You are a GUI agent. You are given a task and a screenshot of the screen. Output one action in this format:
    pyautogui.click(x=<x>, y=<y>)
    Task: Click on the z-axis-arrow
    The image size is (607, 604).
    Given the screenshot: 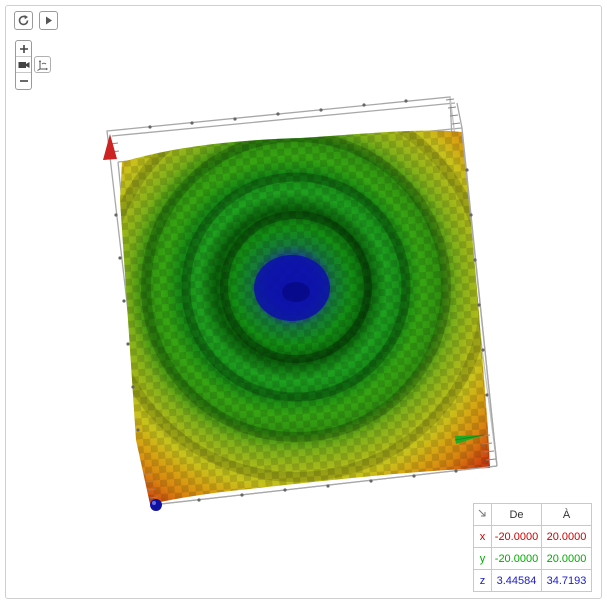 What is the action you would take?
    pyautogui.click(x=110, y=147)
    